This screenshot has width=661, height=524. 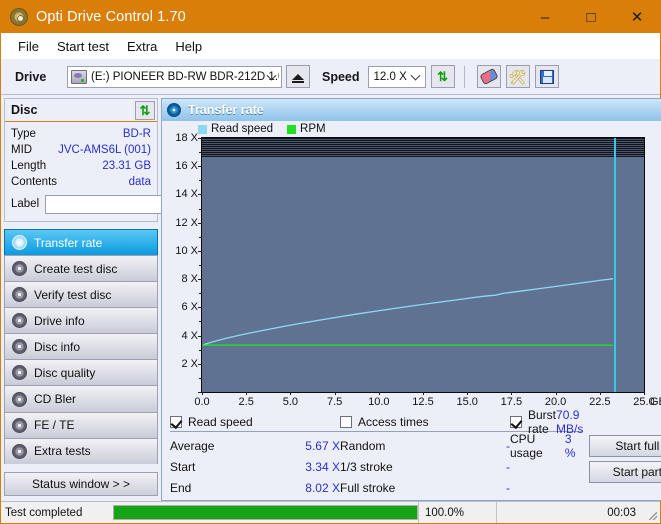 What do you see at coordinates (188, 46) in the screenshot?
I see `menu-item-help: Help` at bounding box center [188, 46].